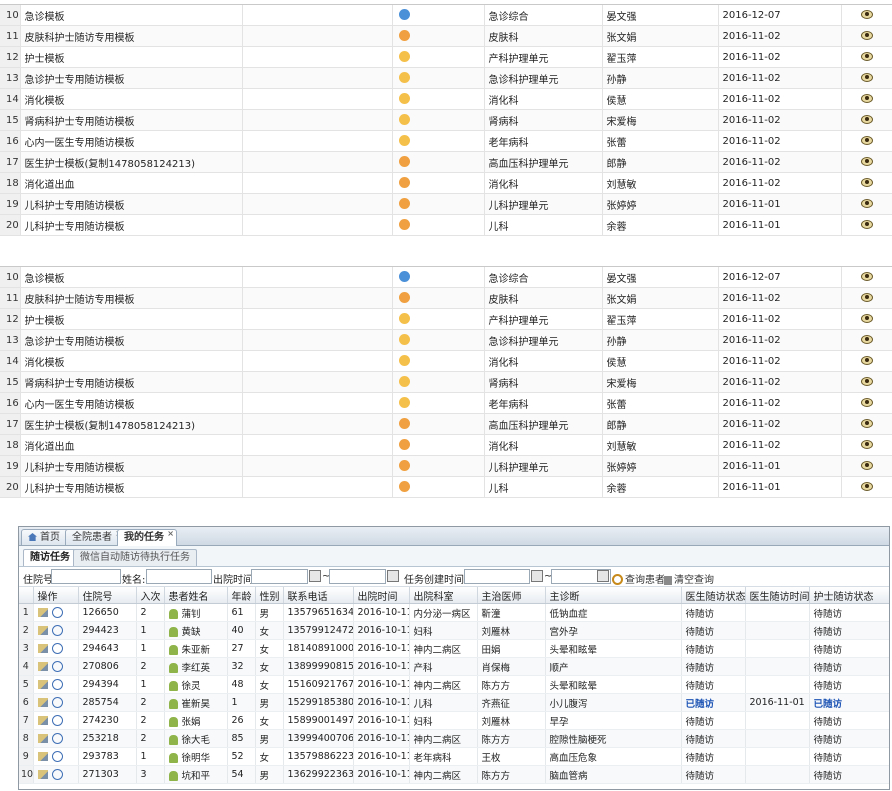  What do you see at coordinates (446, 403) in the screenshot?
I see `template-row: 16 心内一医生专用随访模板 老年病科 张蕾 2016-11-02` at bounding box center [446, 403].